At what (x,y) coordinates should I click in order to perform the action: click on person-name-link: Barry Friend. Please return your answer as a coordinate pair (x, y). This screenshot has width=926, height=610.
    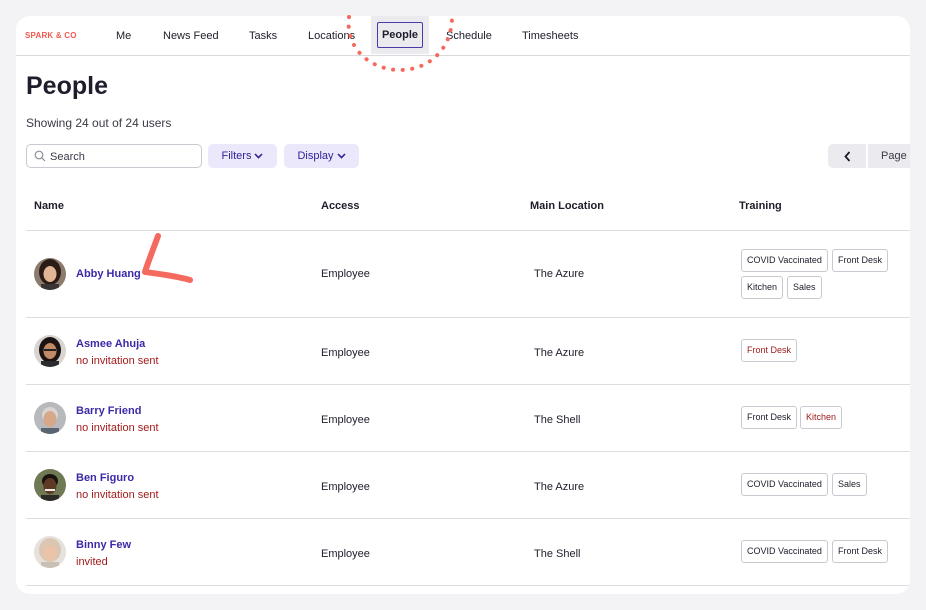
    Looking at the image, I should click on (108, 411).